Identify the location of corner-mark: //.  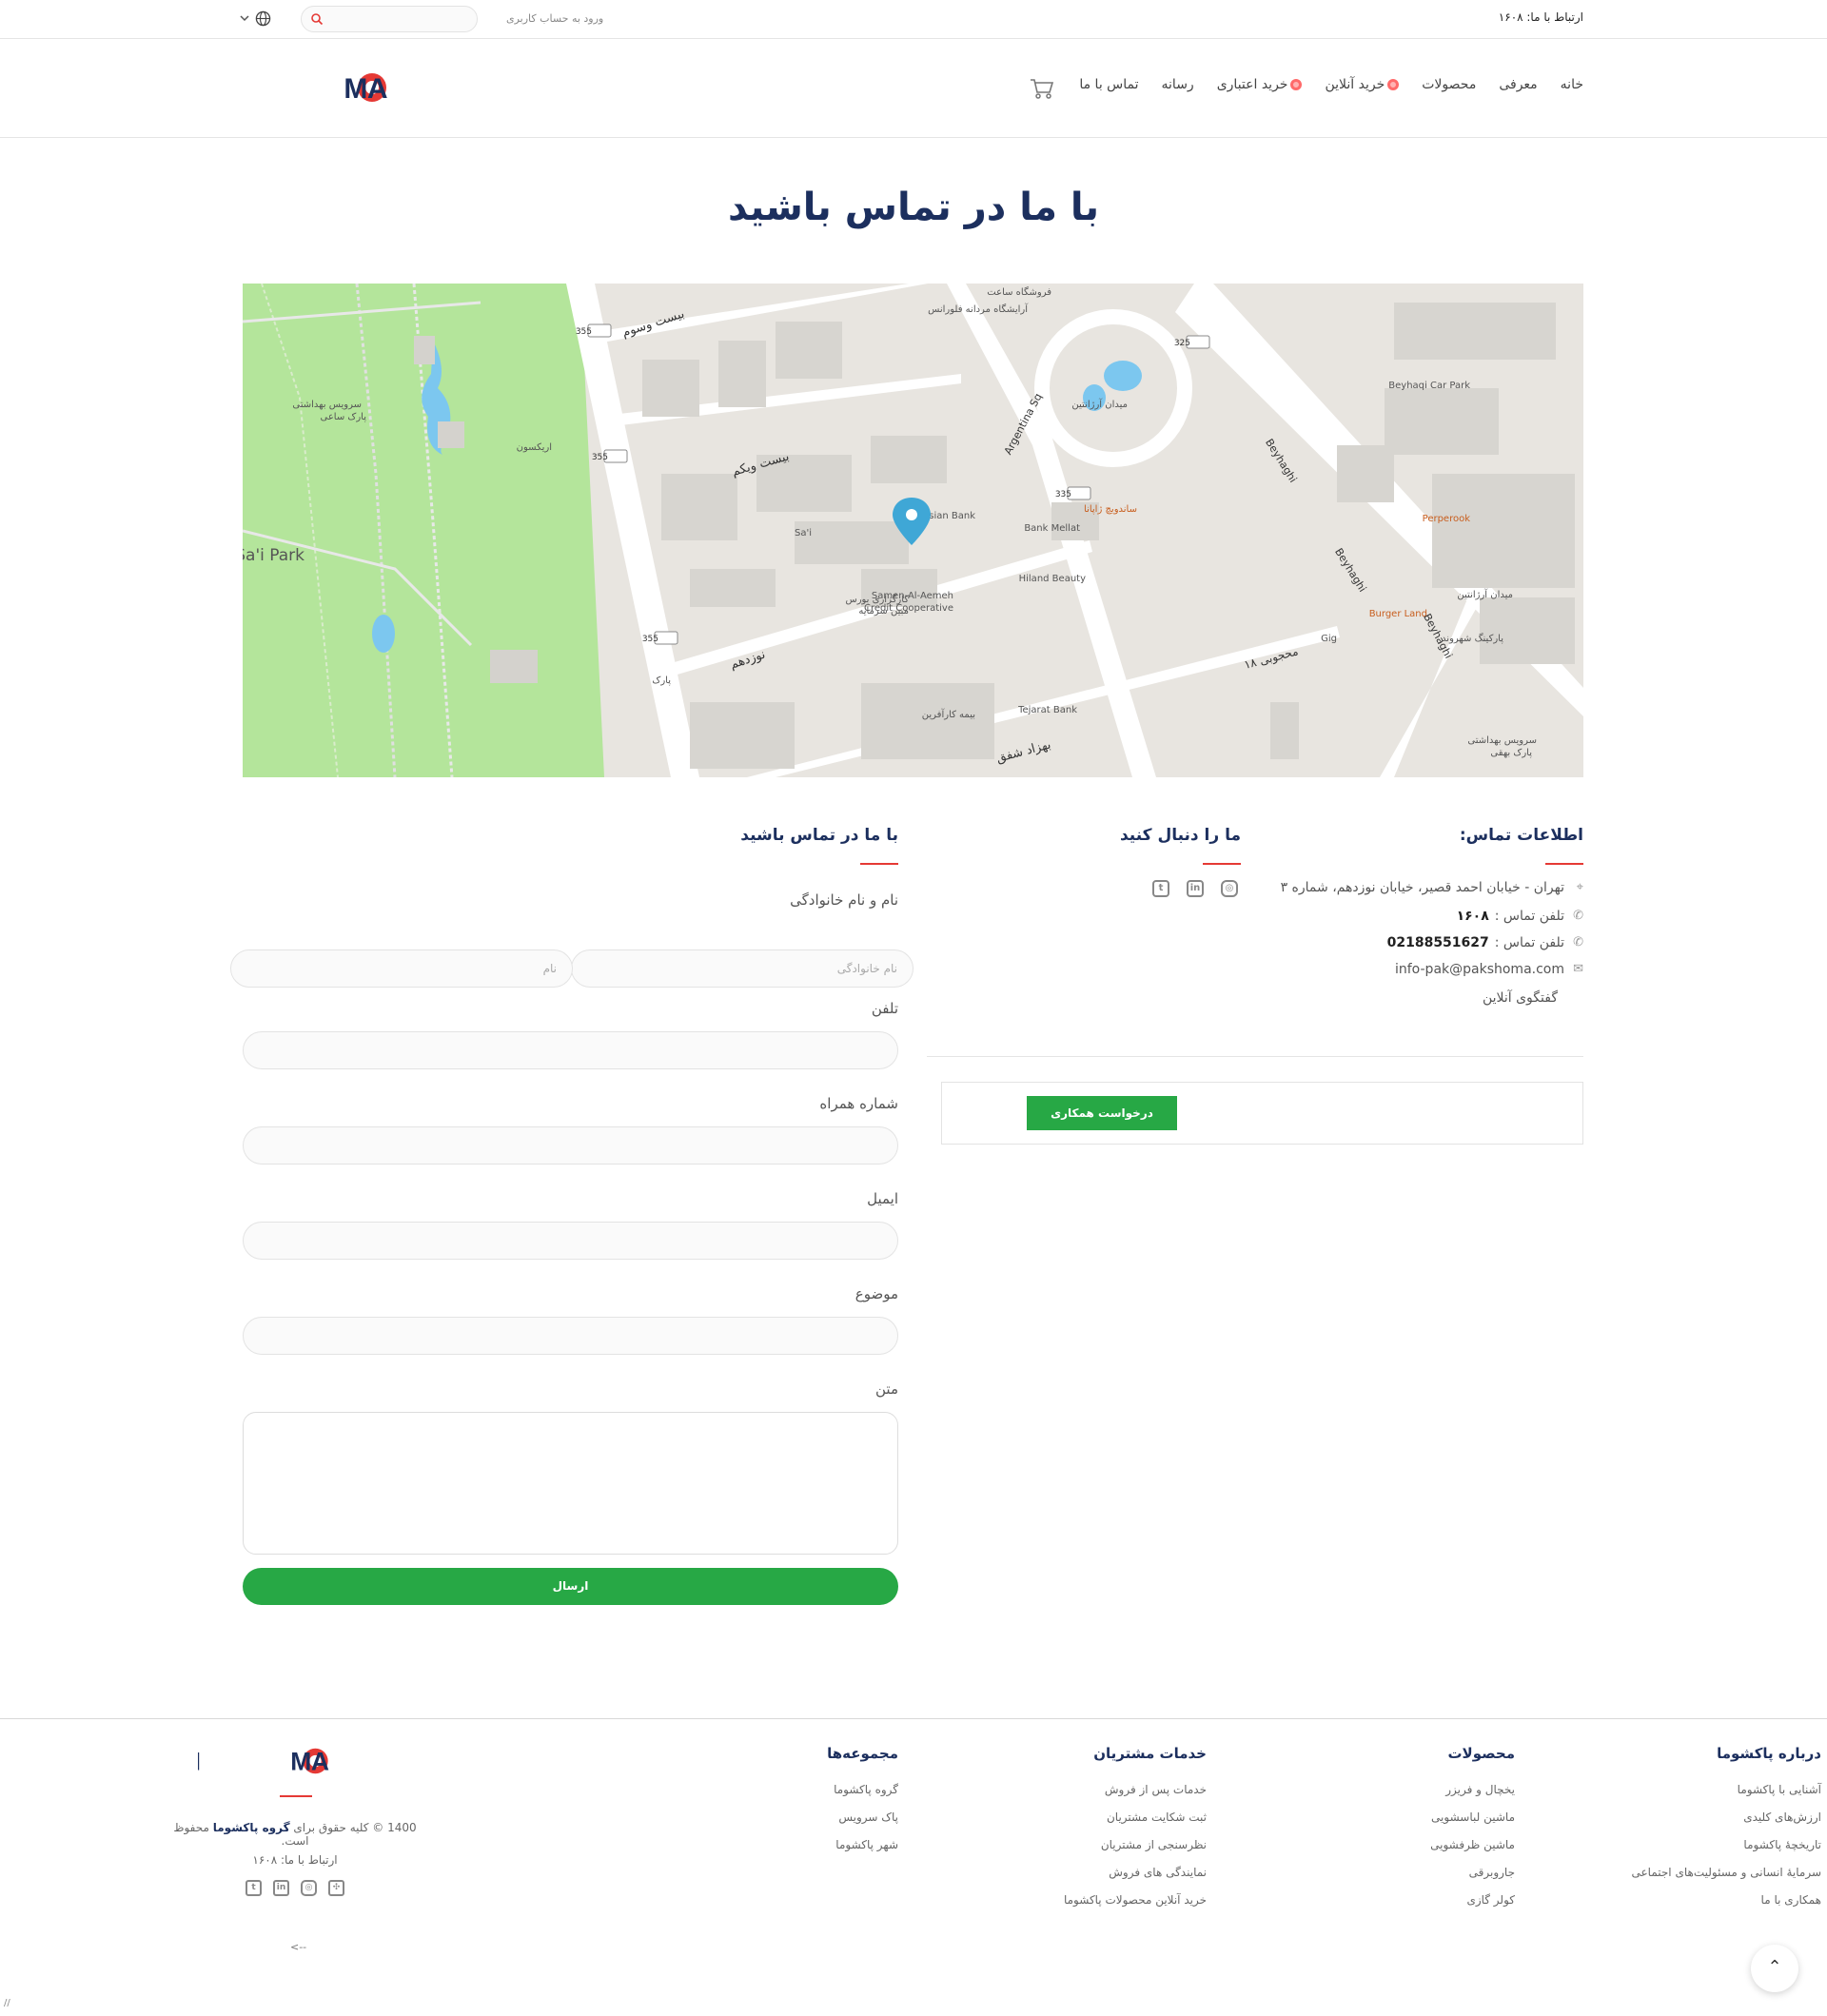
(7, 2003).